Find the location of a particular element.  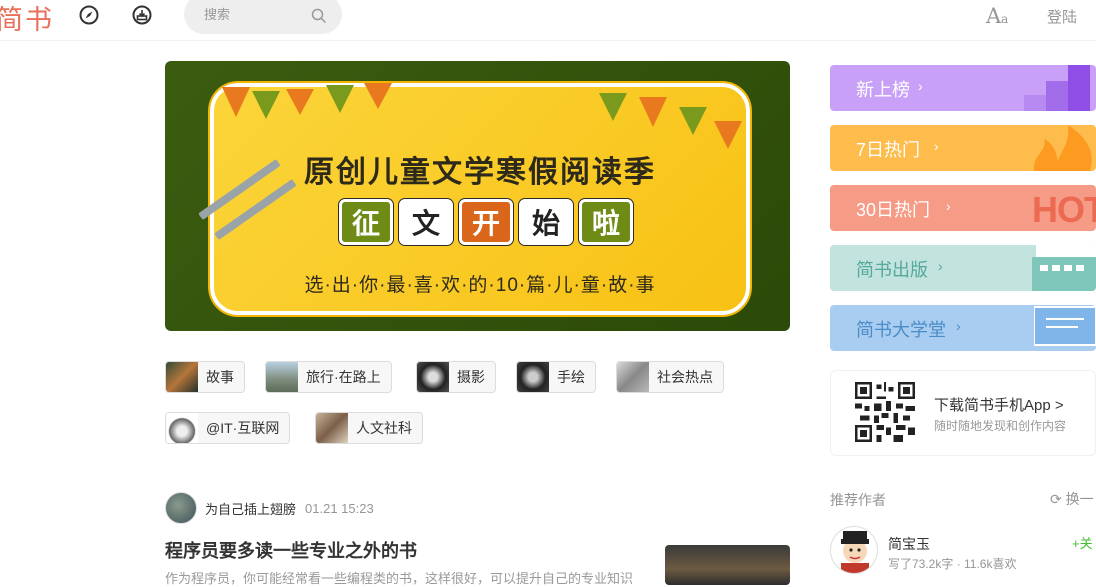

search-icon is located at coordinates (319, 18).